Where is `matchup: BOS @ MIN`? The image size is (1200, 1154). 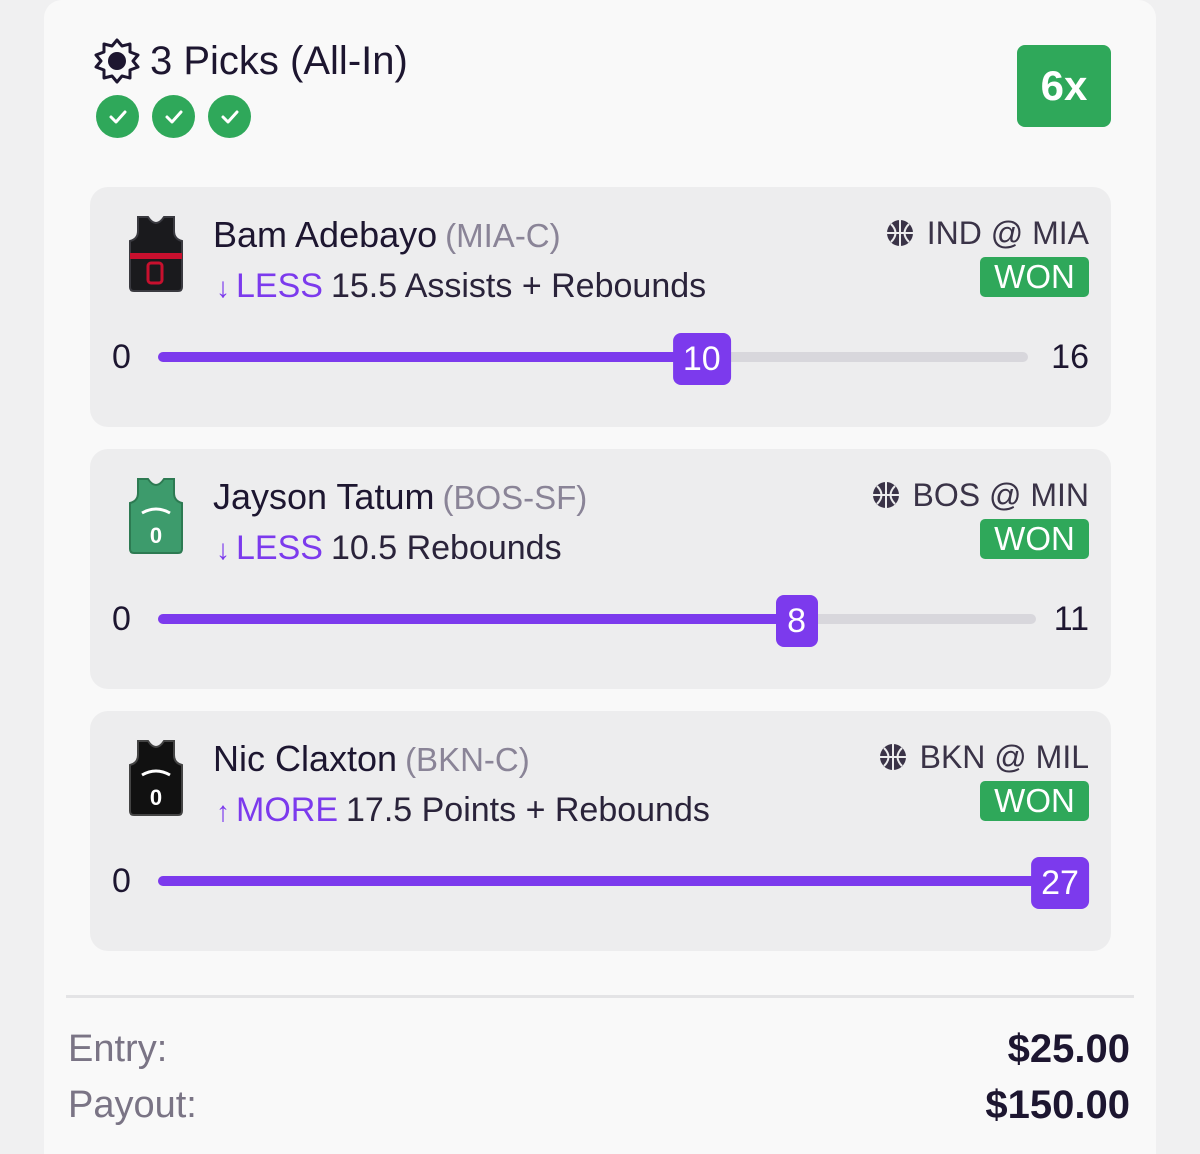
matchup: BOS @ MIN is located at coordinates (980, 495).